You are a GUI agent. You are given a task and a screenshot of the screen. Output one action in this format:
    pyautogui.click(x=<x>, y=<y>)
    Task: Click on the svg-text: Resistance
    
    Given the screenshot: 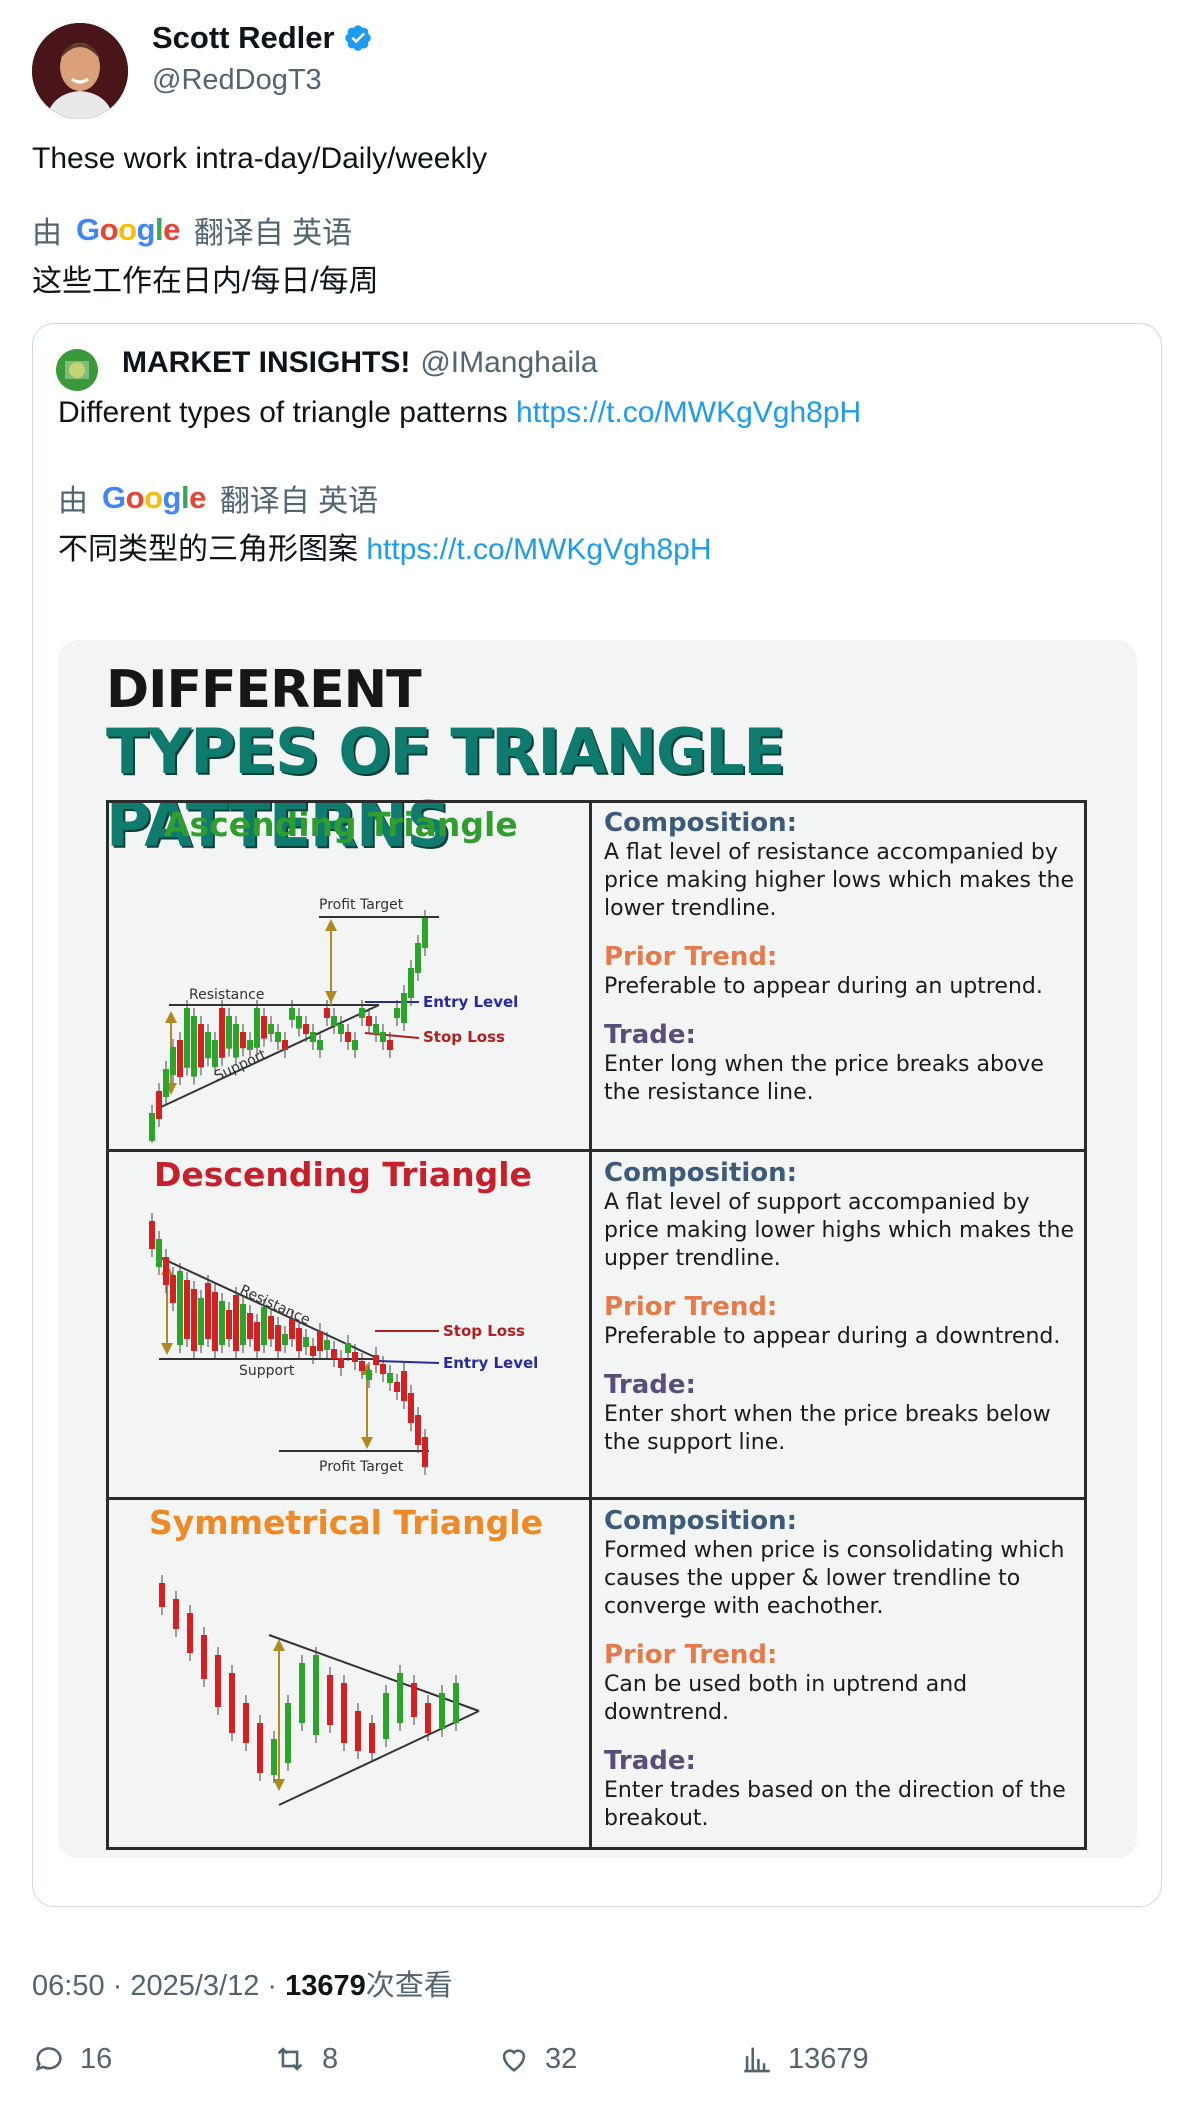 What is the action you would take?
    pyautogui.click(x=226, y=995)
    